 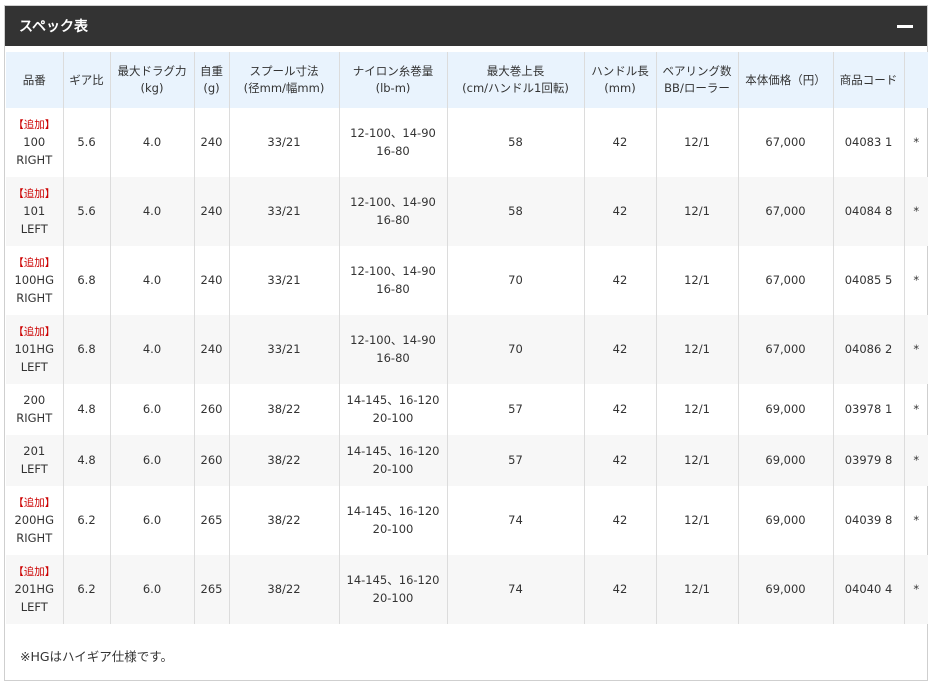 I want to click on model-cell: 【追加】 100 RIGHT, so click(x=35, y=142).